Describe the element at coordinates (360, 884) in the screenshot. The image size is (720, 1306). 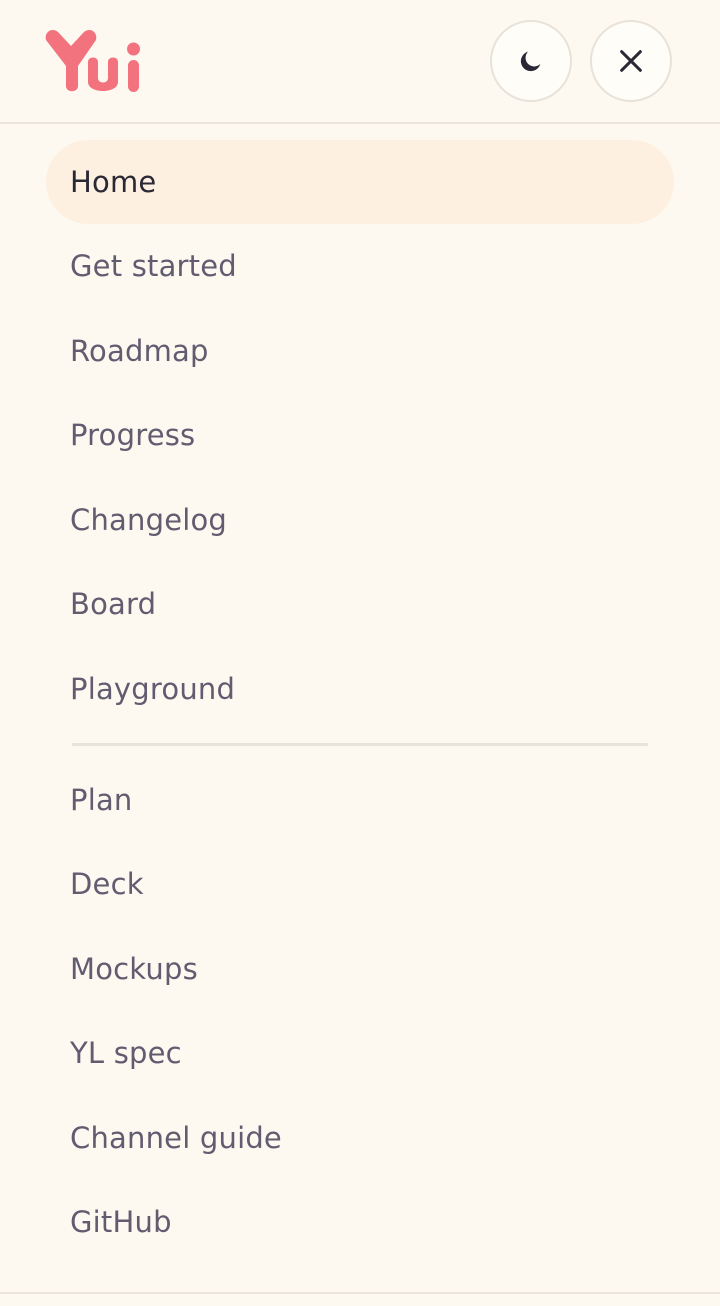
I see `nav-item-deck: Deck` at that location.